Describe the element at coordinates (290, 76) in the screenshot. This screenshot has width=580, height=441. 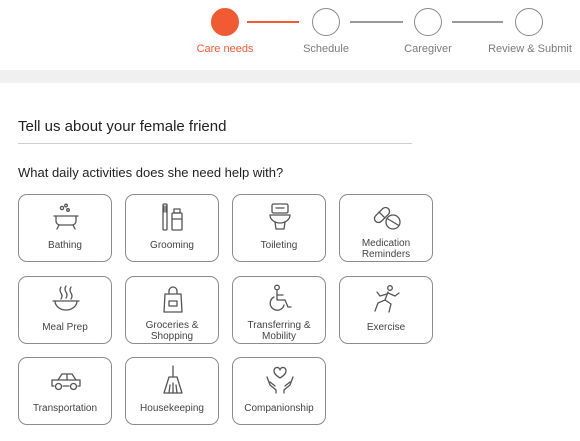
I see `header-divider-band` at that location.